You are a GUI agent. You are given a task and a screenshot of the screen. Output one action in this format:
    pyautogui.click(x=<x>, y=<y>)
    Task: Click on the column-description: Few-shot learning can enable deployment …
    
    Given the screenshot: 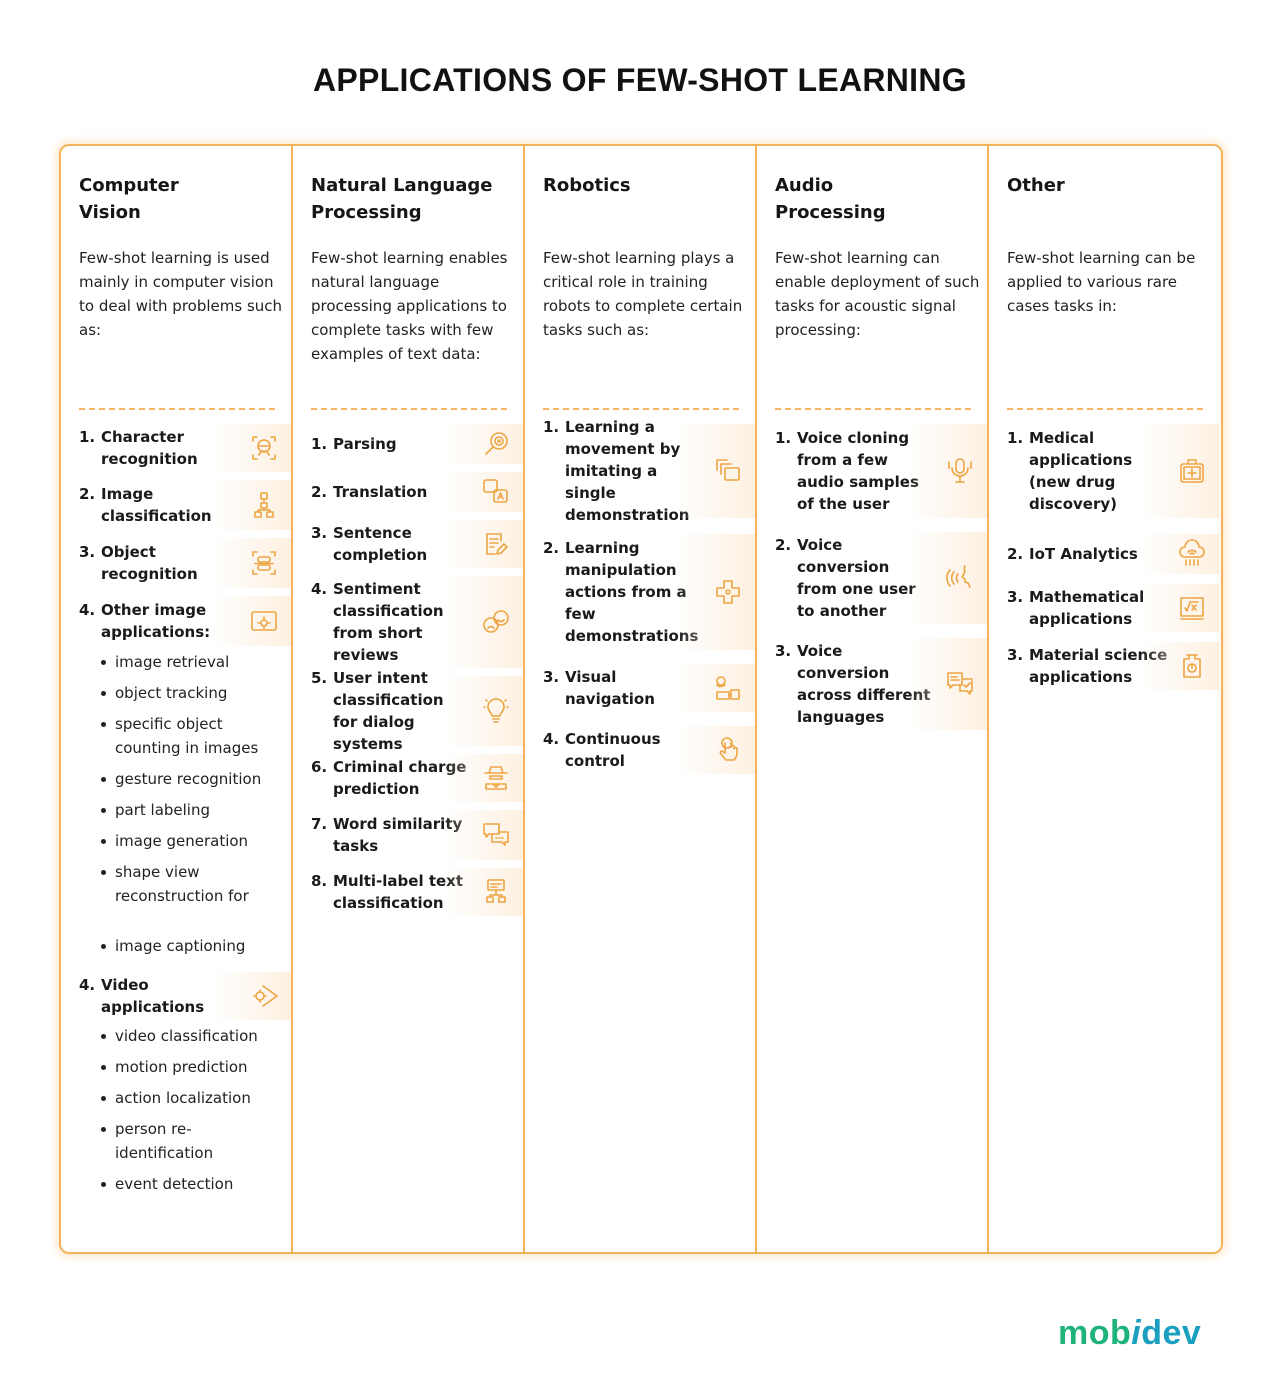 What is the action you would take?
    pyautogui.click(x=877, y=294)
    